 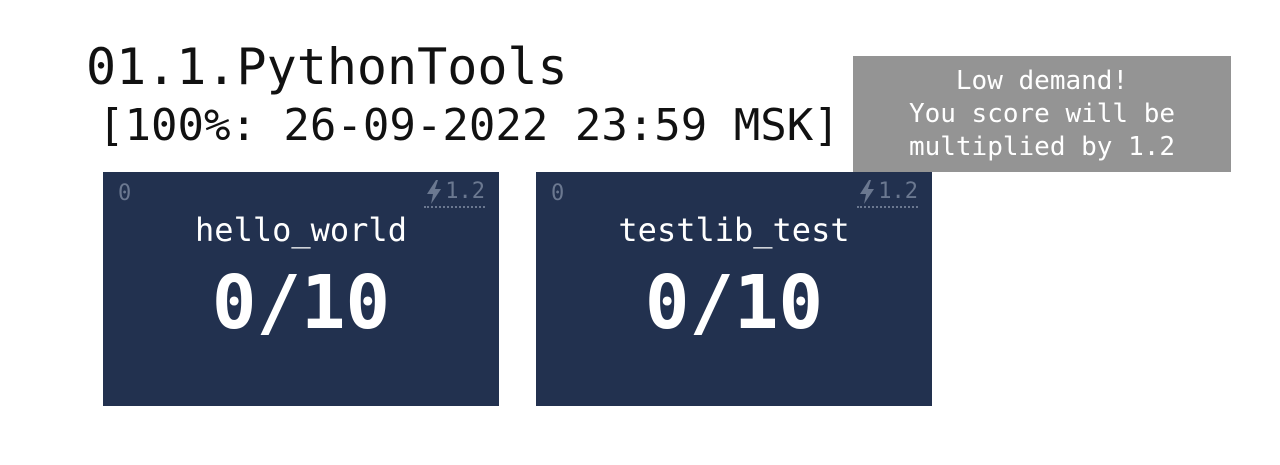 I want to click on tooltip-line-3: multiplied by 1.2, so click(x=1042, y=147).